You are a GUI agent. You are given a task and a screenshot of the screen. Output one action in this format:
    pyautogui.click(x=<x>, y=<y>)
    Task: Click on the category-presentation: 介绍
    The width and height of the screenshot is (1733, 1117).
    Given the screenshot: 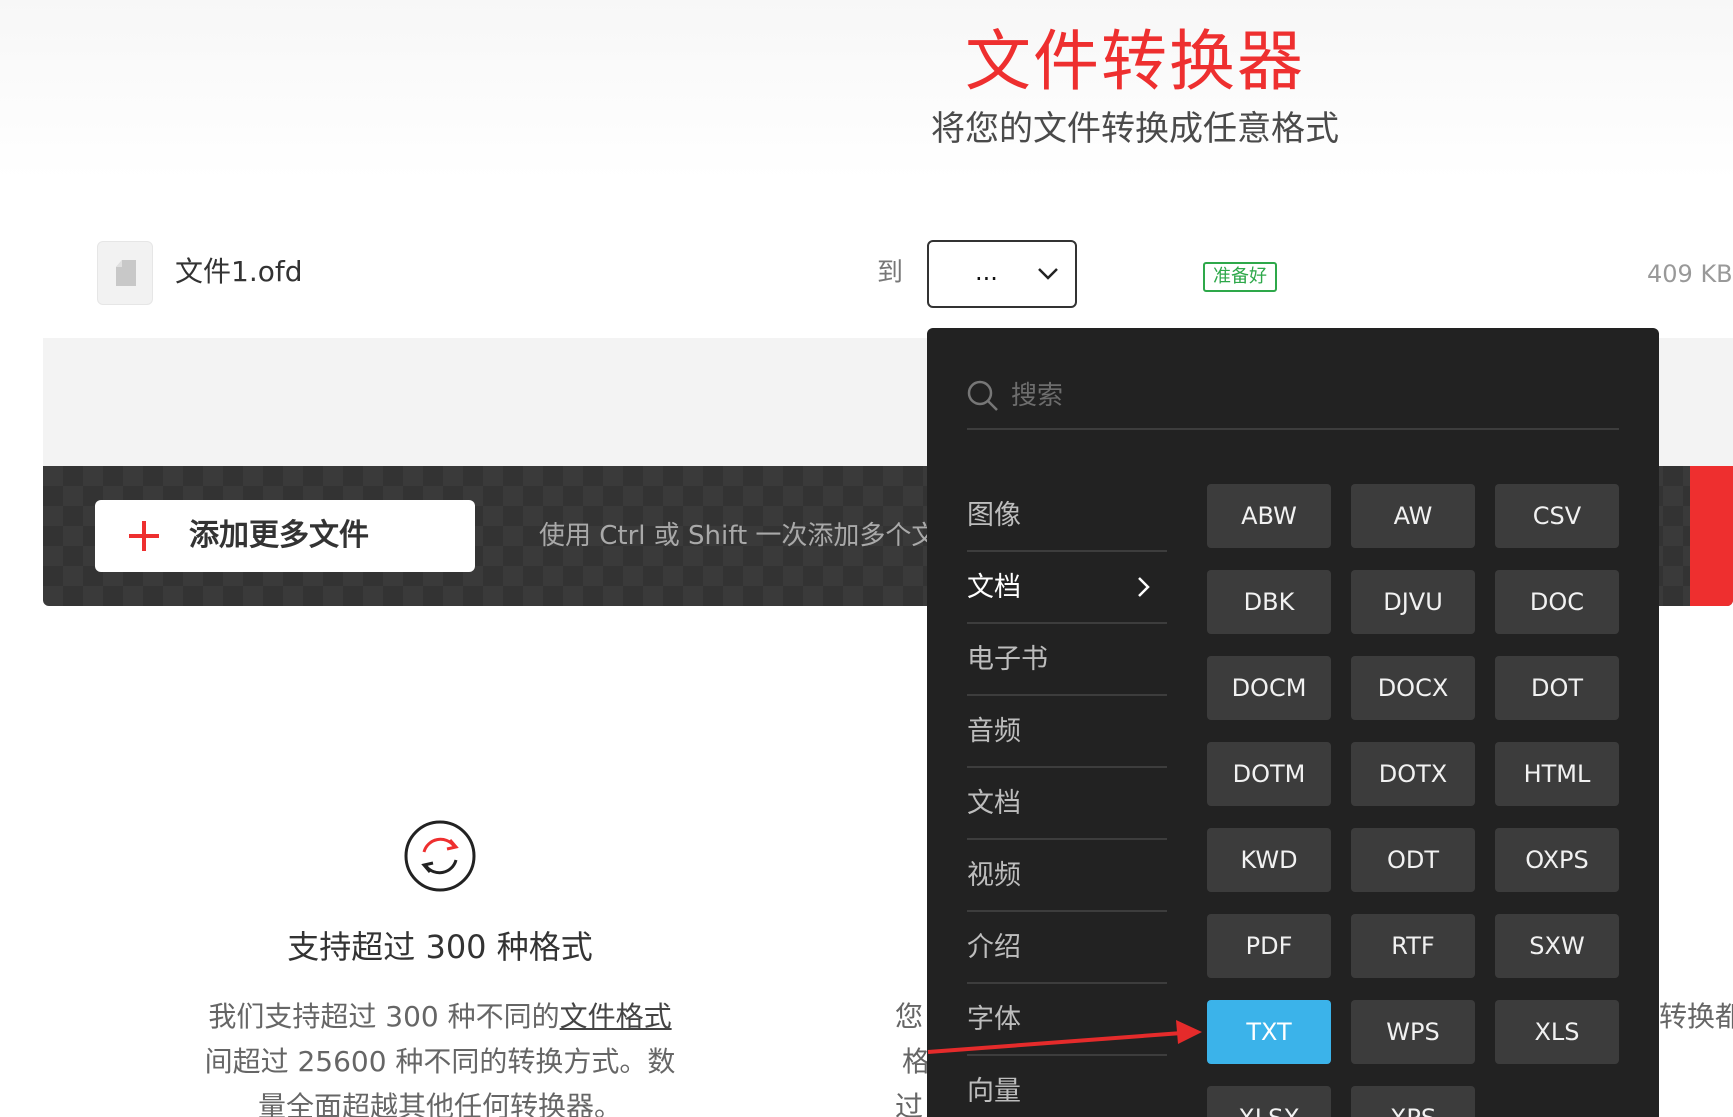 What is the action you would take?
    pyautogui.click(x=1067, y=948)
    